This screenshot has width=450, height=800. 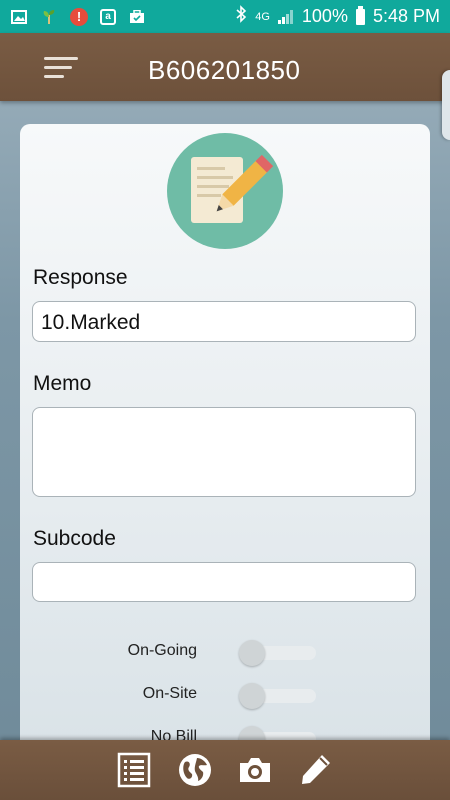 What do you see at coordinates (225, 770) in the screenshot?
I see `bottom-toolbar` at bounding box center [225, 770].